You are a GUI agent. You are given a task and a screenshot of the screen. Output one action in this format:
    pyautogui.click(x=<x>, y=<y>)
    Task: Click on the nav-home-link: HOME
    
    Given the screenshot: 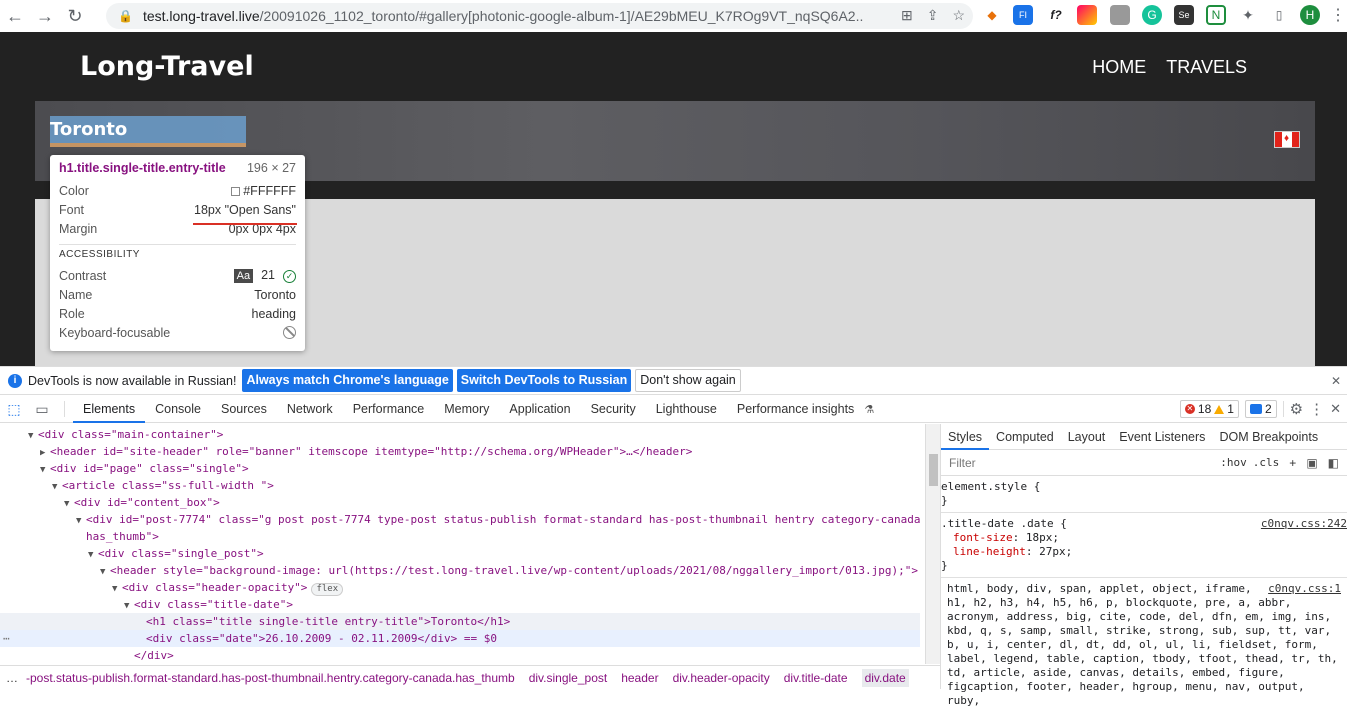 What is the action you would take?
    pyautogui.click(x=1119, y=67)
    